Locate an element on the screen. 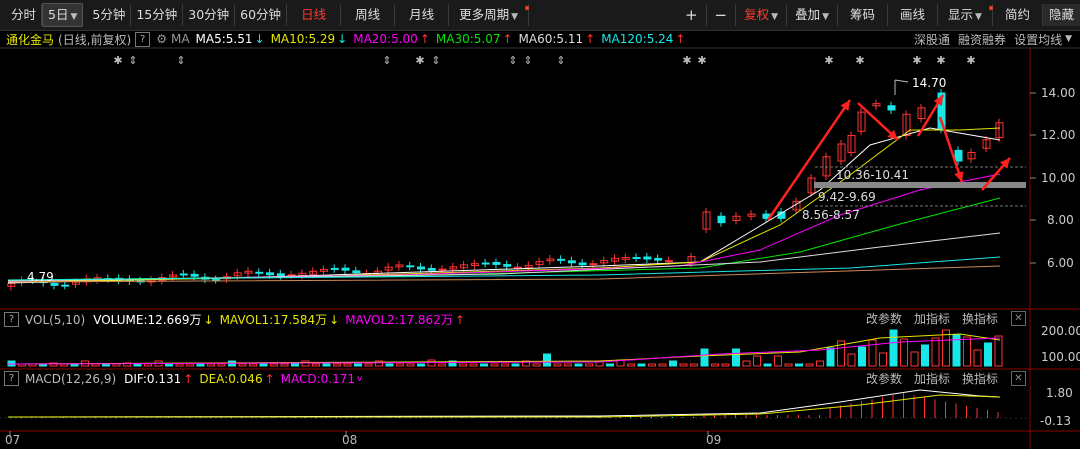 The width and height of the screenshot is (1080, 449). support-band-label: 9.42-9.69 is located at coordinates (847, 197).